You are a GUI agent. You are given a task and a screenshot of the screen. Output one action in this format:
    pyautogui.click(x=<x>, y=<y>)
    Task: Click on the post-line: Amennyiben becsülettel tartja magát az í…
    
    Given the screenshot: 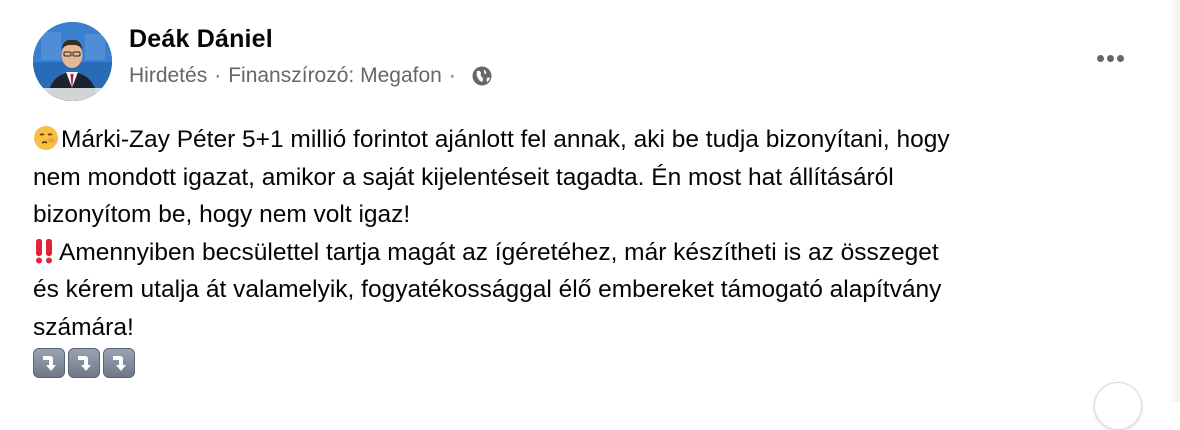 What is the action you would take?
    pyautogui.click(x=593, y=253)
    